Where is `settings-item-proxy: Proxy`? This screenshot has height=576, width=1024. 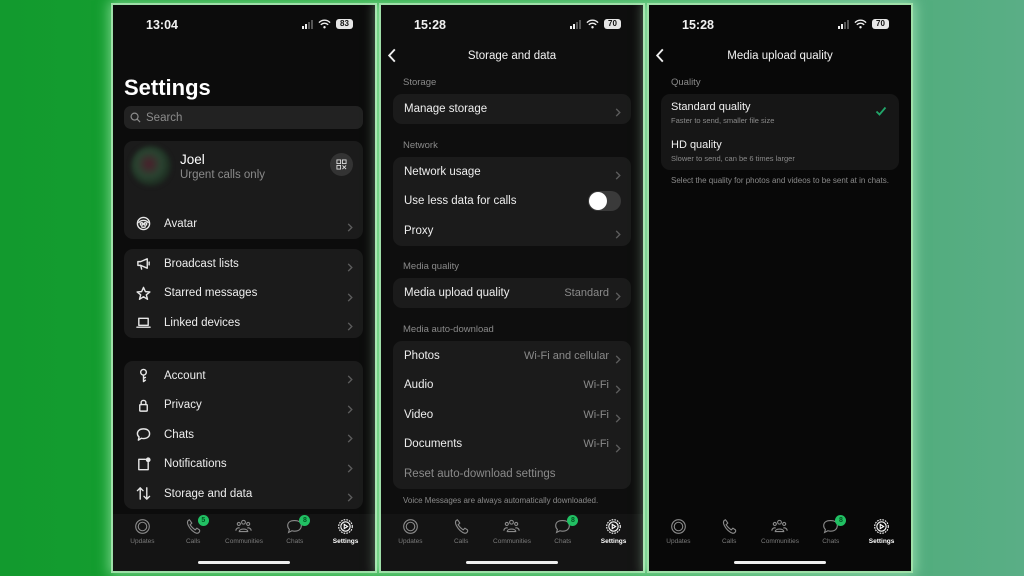 settings-item-proxy: Proxy is located at coordinates (512, 231).